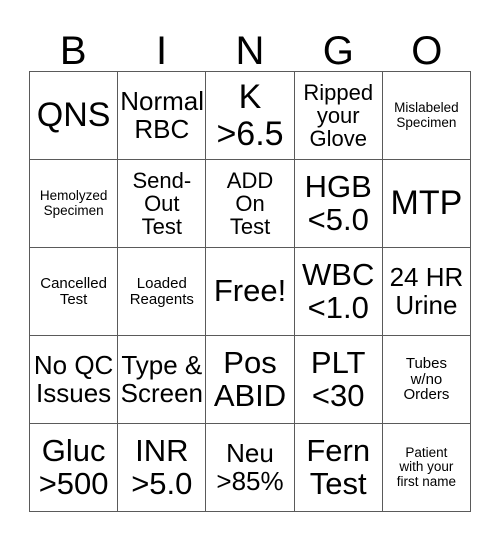 The width and height of the screenshot is (500, 544). Describe the element at coordinates (162, 50) in the screenshot. I see `header-letter-text: I` at that location.